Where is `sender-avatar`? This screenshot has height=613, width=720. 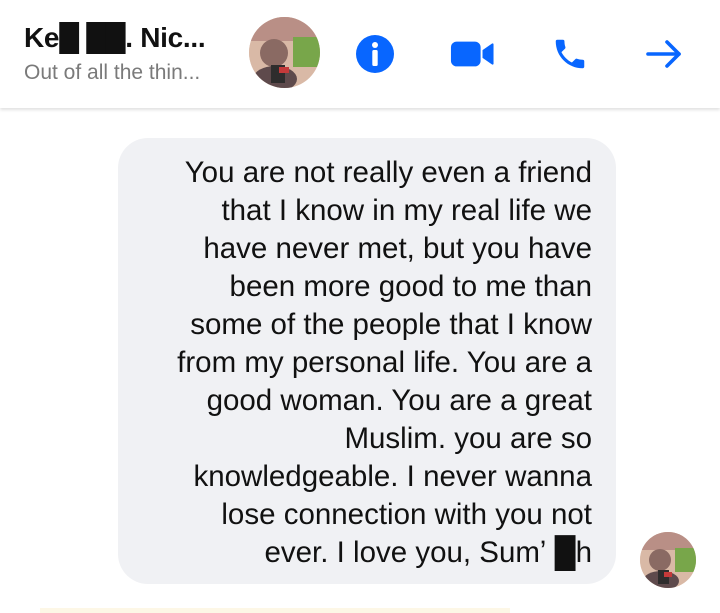
sender-avatar is located at coordinates (668, 560).